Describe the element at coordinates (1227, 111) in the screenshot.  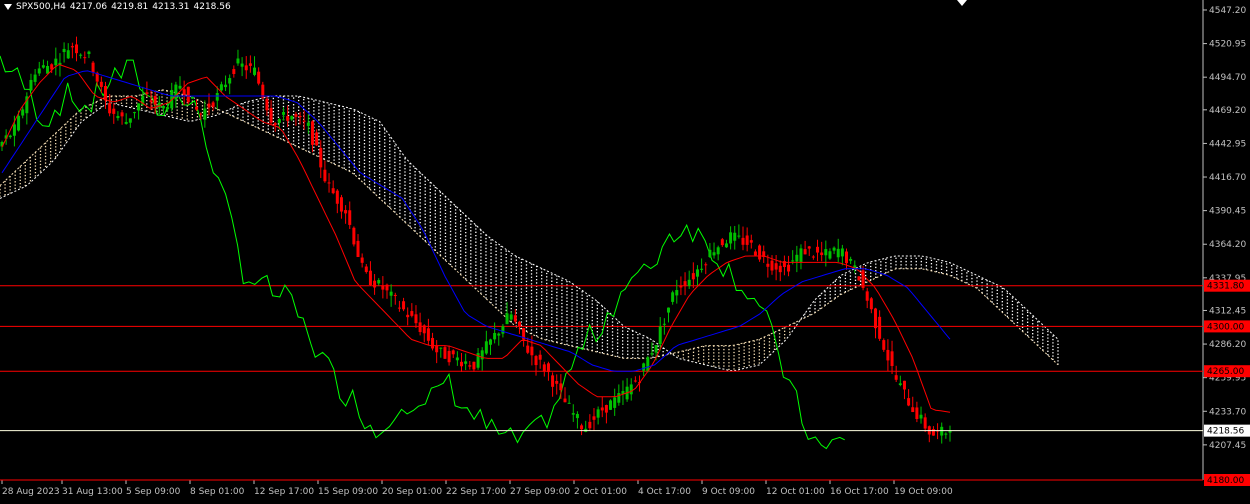
I see `price-tick-label: 4469.20` at that location.